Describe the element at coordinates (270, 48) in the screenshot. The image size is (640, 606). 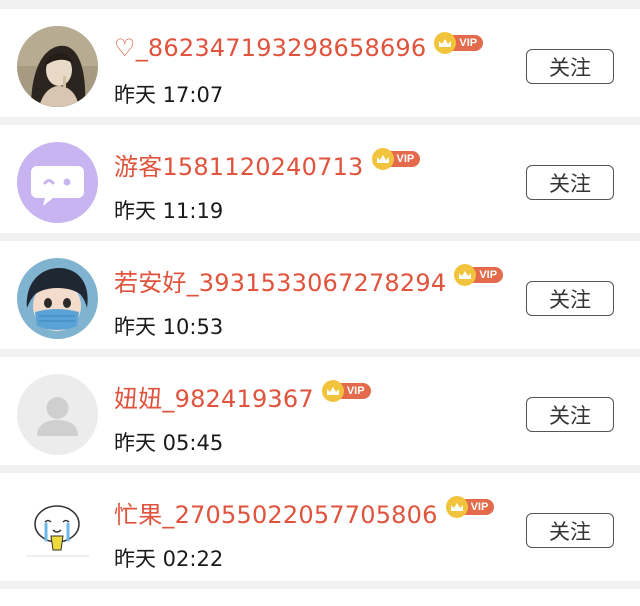
I see `username: ♡_862347193298658696` at that location.